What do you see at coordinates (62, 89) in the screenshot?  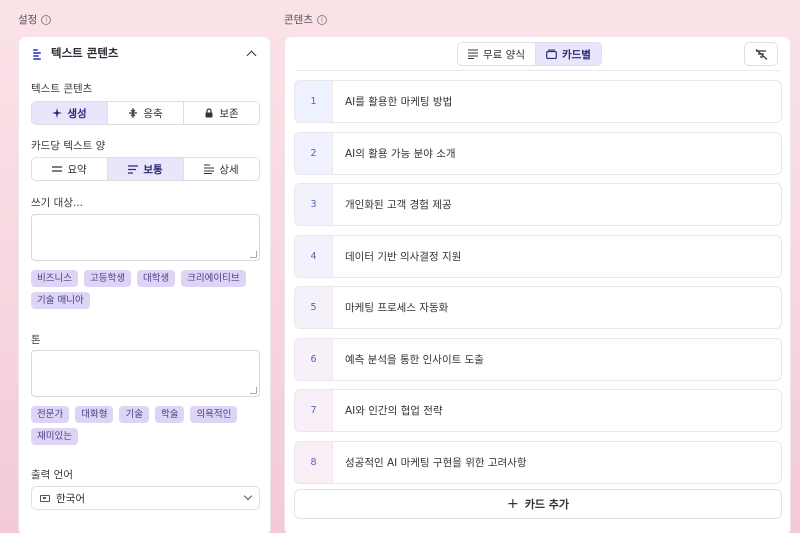 I see `text-content-label: 텍스트 콘텐츠` at bounding box center [62, 89].